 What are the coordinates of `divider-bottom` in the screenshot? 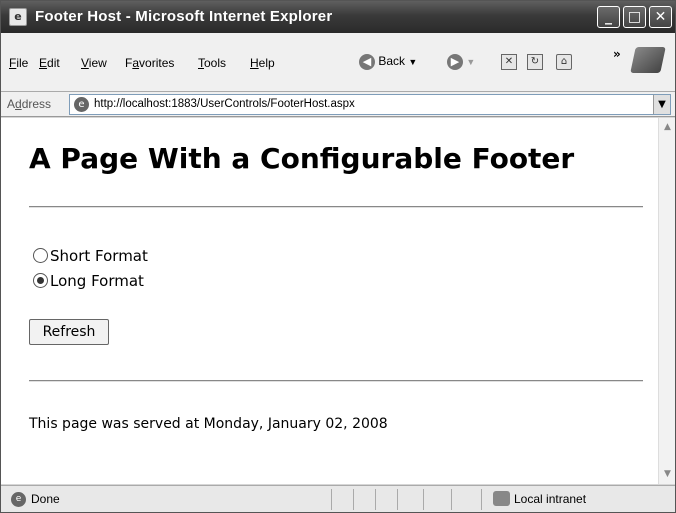 It's located at (336, 381).